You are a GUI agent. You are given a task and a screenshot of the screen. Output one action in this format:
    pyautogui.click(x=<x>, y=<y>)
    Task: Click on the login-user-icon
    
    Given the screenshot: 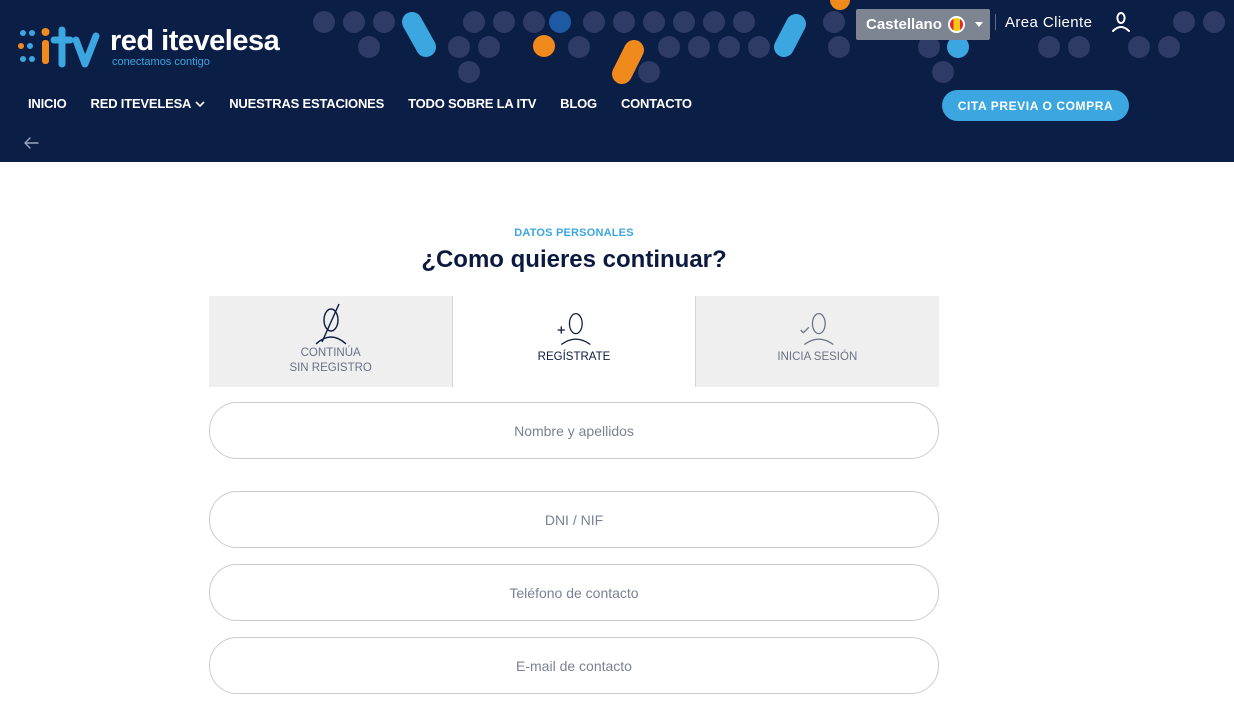 What is the action you would take?
    pyautogui.click(x=817, y=329)
    